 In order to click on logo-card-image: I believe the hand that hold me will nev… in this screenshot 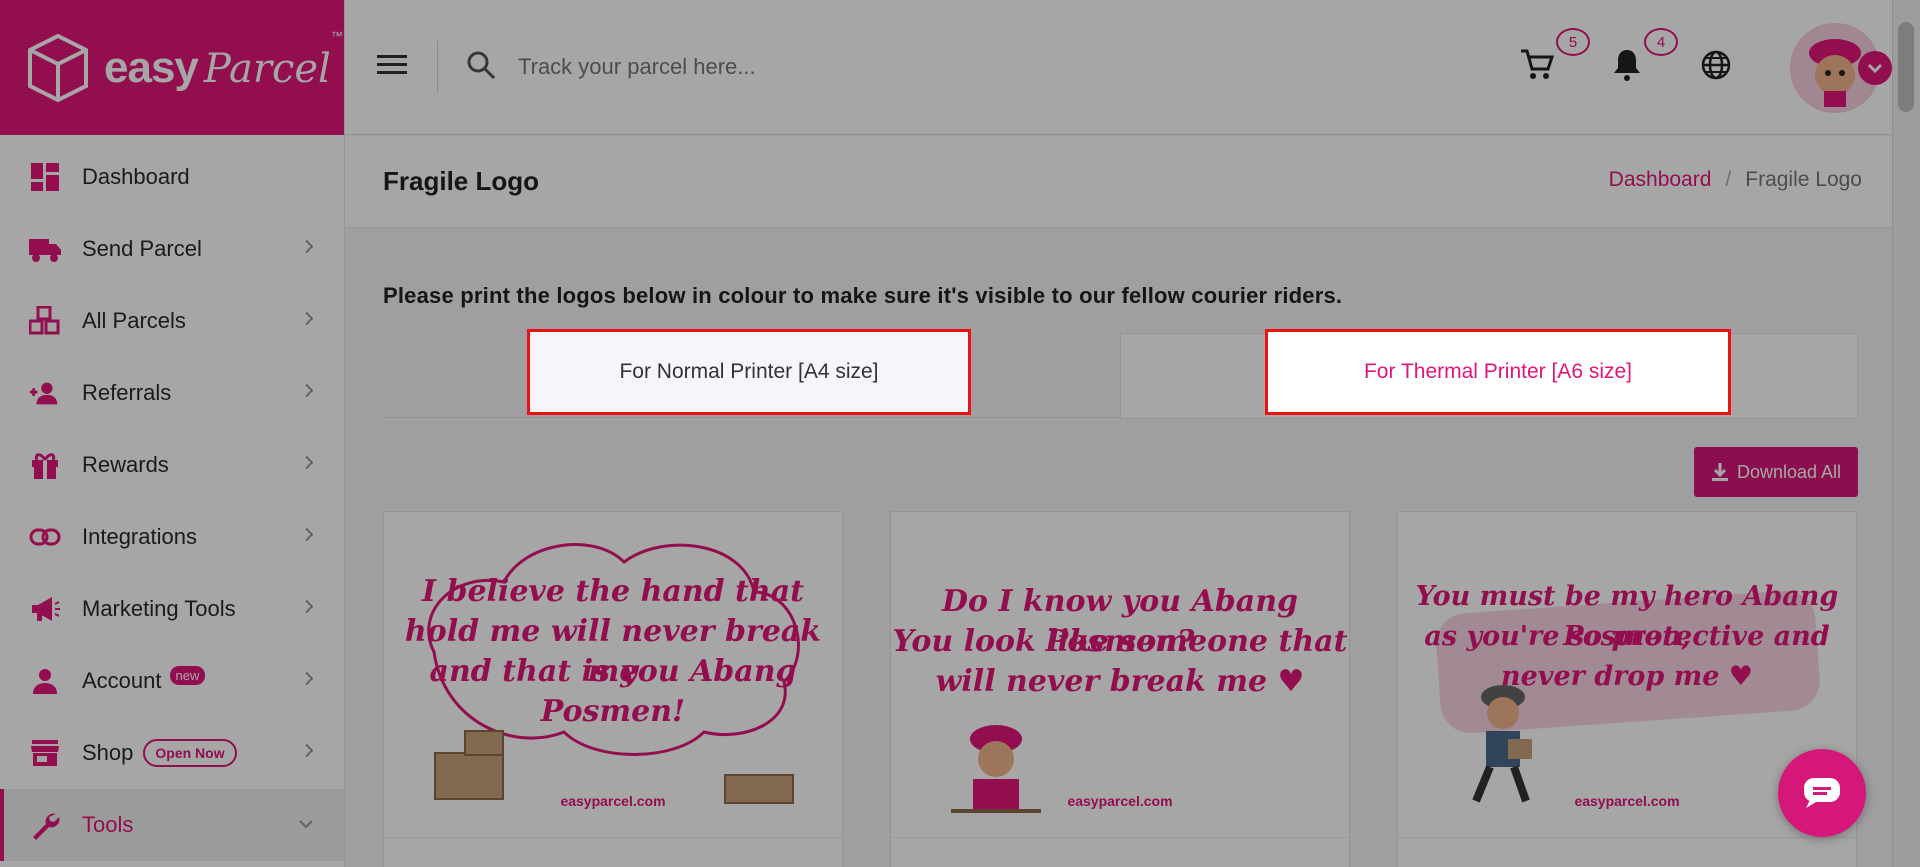, I will do `click(613, 675)`.